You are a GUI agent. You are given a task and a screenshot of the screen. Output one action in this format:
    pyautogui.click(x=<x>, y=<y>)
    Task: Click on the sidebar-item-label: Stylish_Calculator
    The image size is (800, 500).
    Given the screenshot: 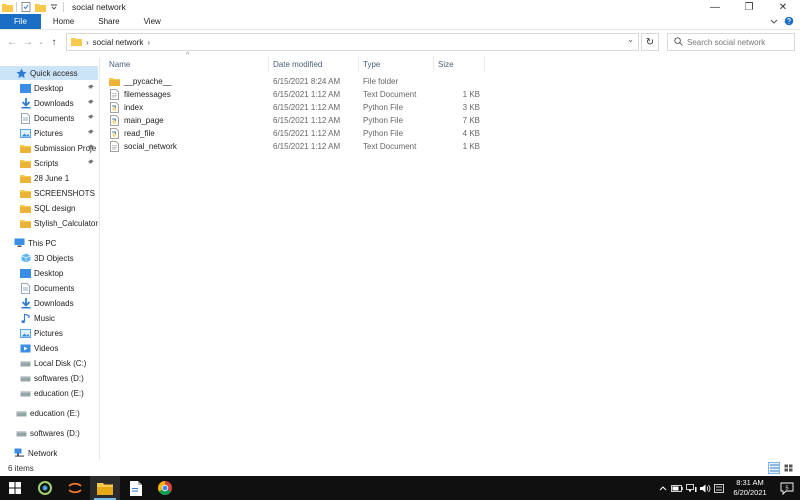 What is the action you would take?
    pyautogui.click(x=66, y=223)
    